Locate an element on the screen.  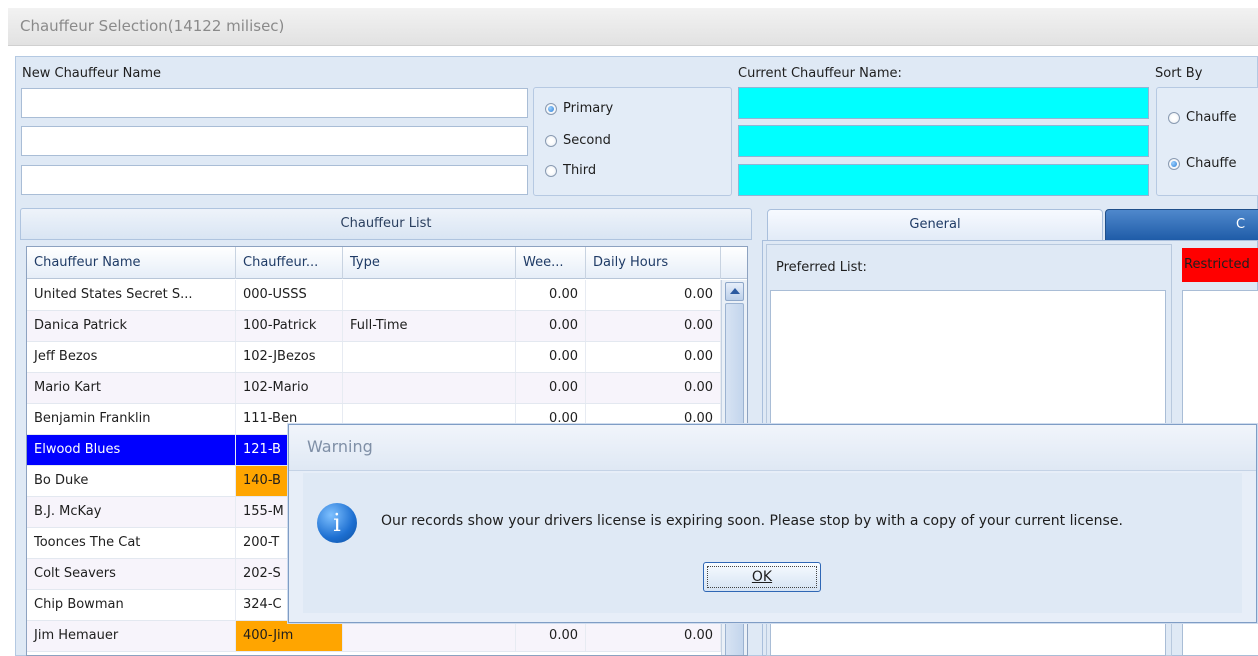
table-row: Jim Hemauer 400-Jim 0.00 0.00 is located at coordinates (374, 636).